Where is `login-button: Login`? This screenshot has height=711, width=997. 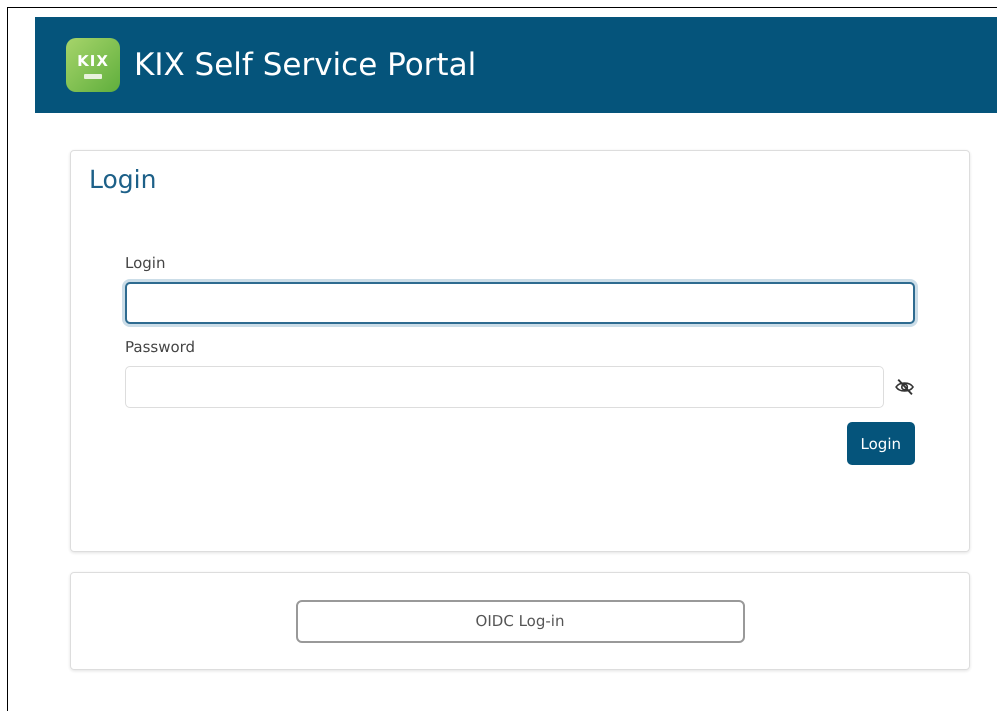
login-button: Login is located at coordinates (880, 443).